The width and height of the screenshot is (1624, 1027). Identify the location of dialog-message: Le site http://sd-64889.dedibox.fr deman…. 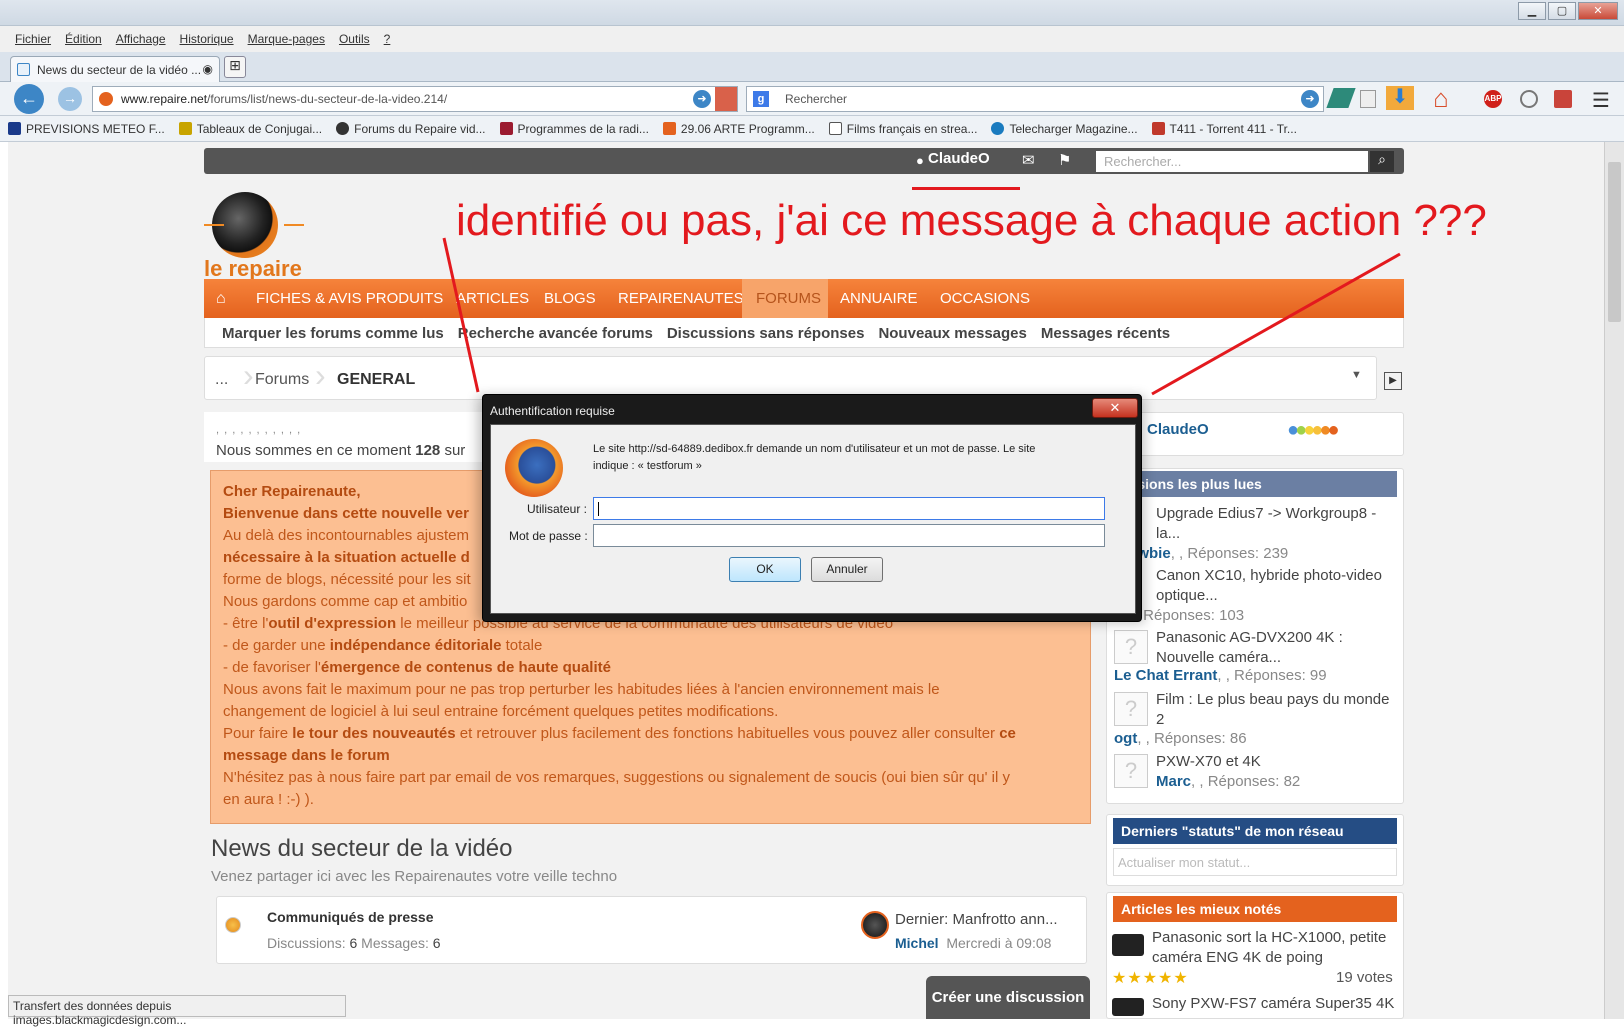
(853, 458).